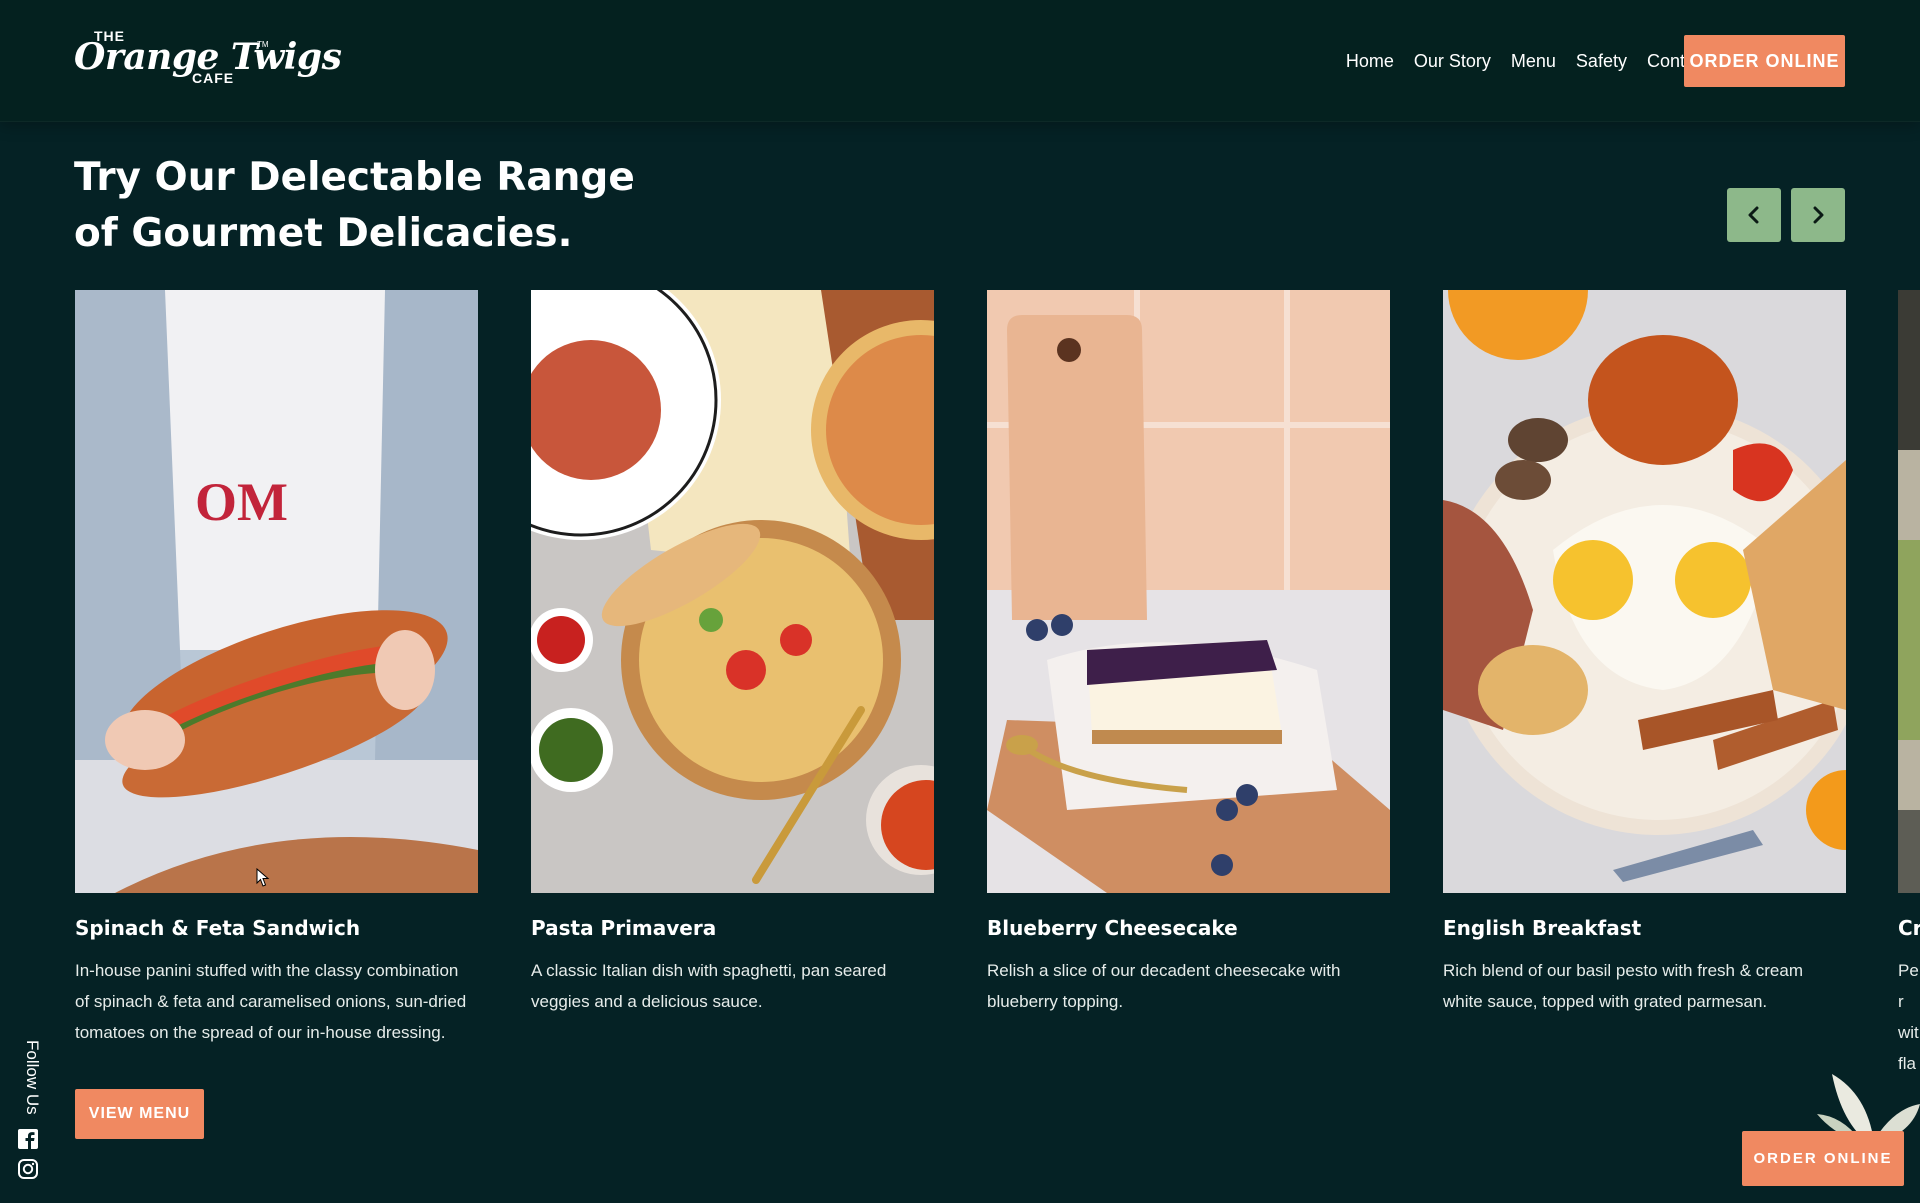  Describe the element at coordinates (323, 233) in the screenshot. I see `heading-line-2: of Gourmet Delicacies.` at that location.